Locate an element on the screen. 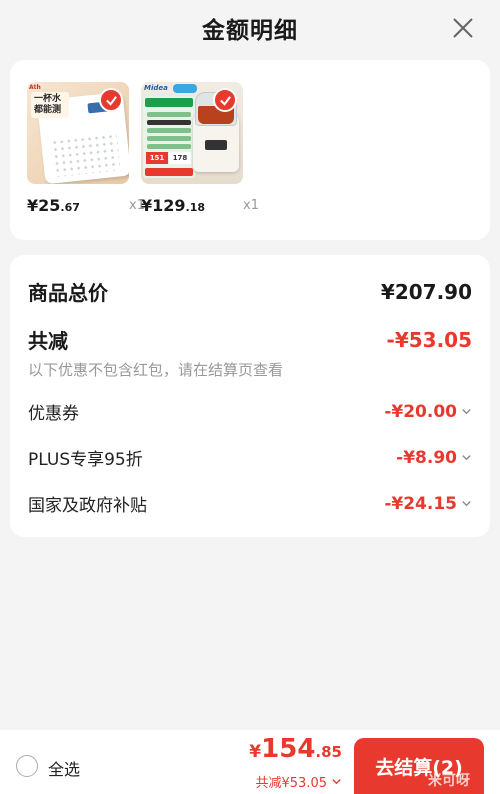 The width and height of the screenshot is (500, 794). product-item: Ath 一杯水都能测 ¥ 25 .67 x1 is located at coordinates (86, 148).